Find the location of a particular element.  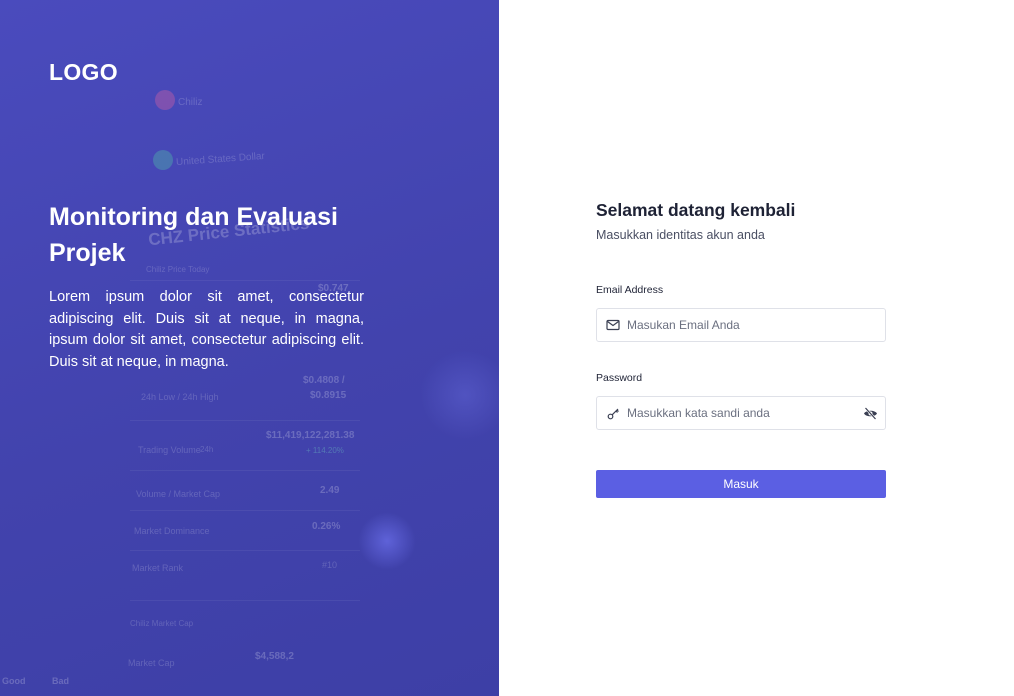

password-field is located at coordinates (741, 413).